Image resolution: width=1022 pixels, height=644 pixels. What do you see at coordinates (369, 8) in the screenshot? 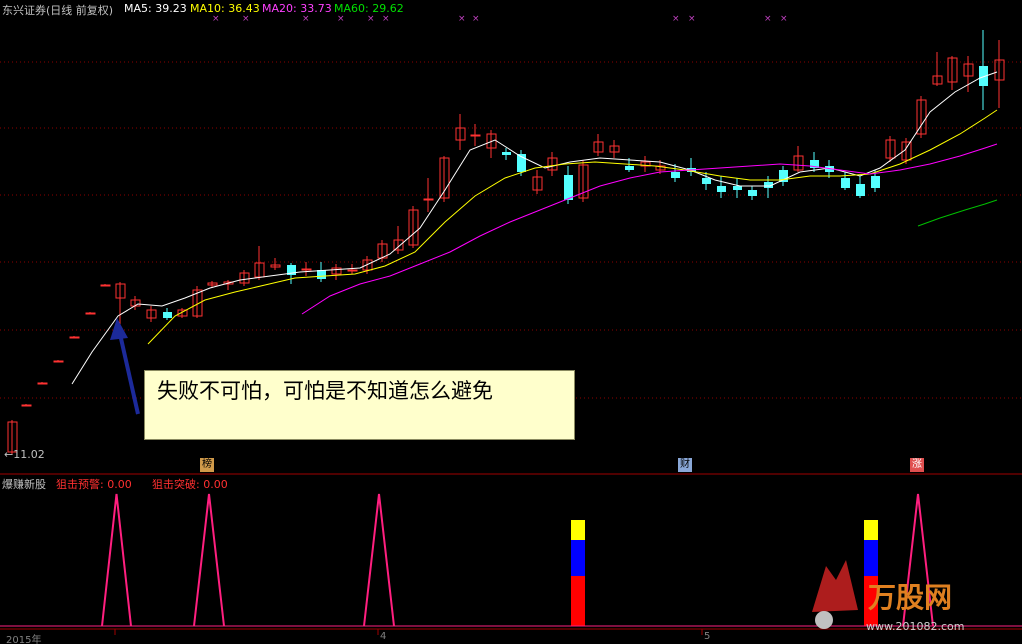
I see `ma60-legend: MA60: 29.62` at bounding box center [369, 8].